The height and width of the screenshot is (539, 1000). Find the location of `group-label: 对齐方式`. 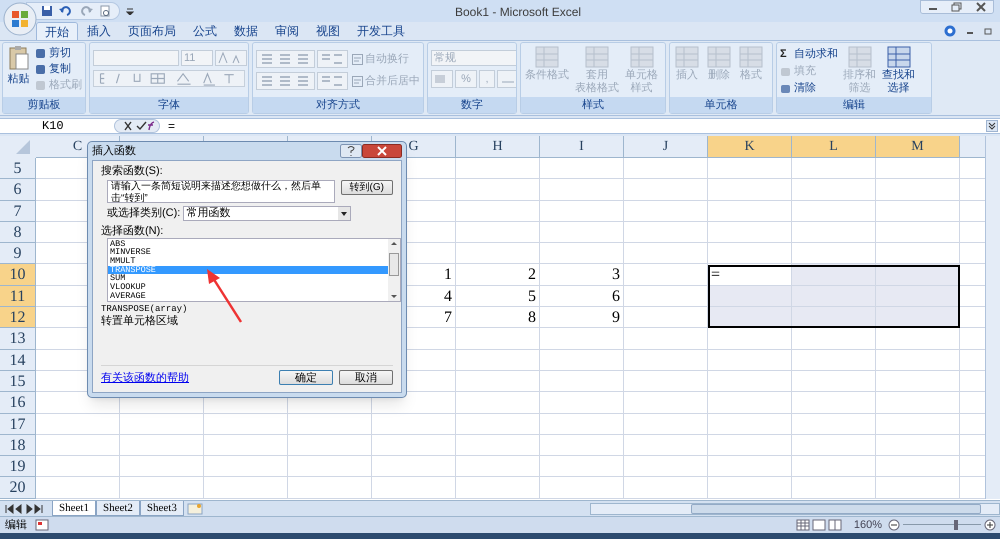

group-label: 对齐方式 is located at coordinates (338, 105).